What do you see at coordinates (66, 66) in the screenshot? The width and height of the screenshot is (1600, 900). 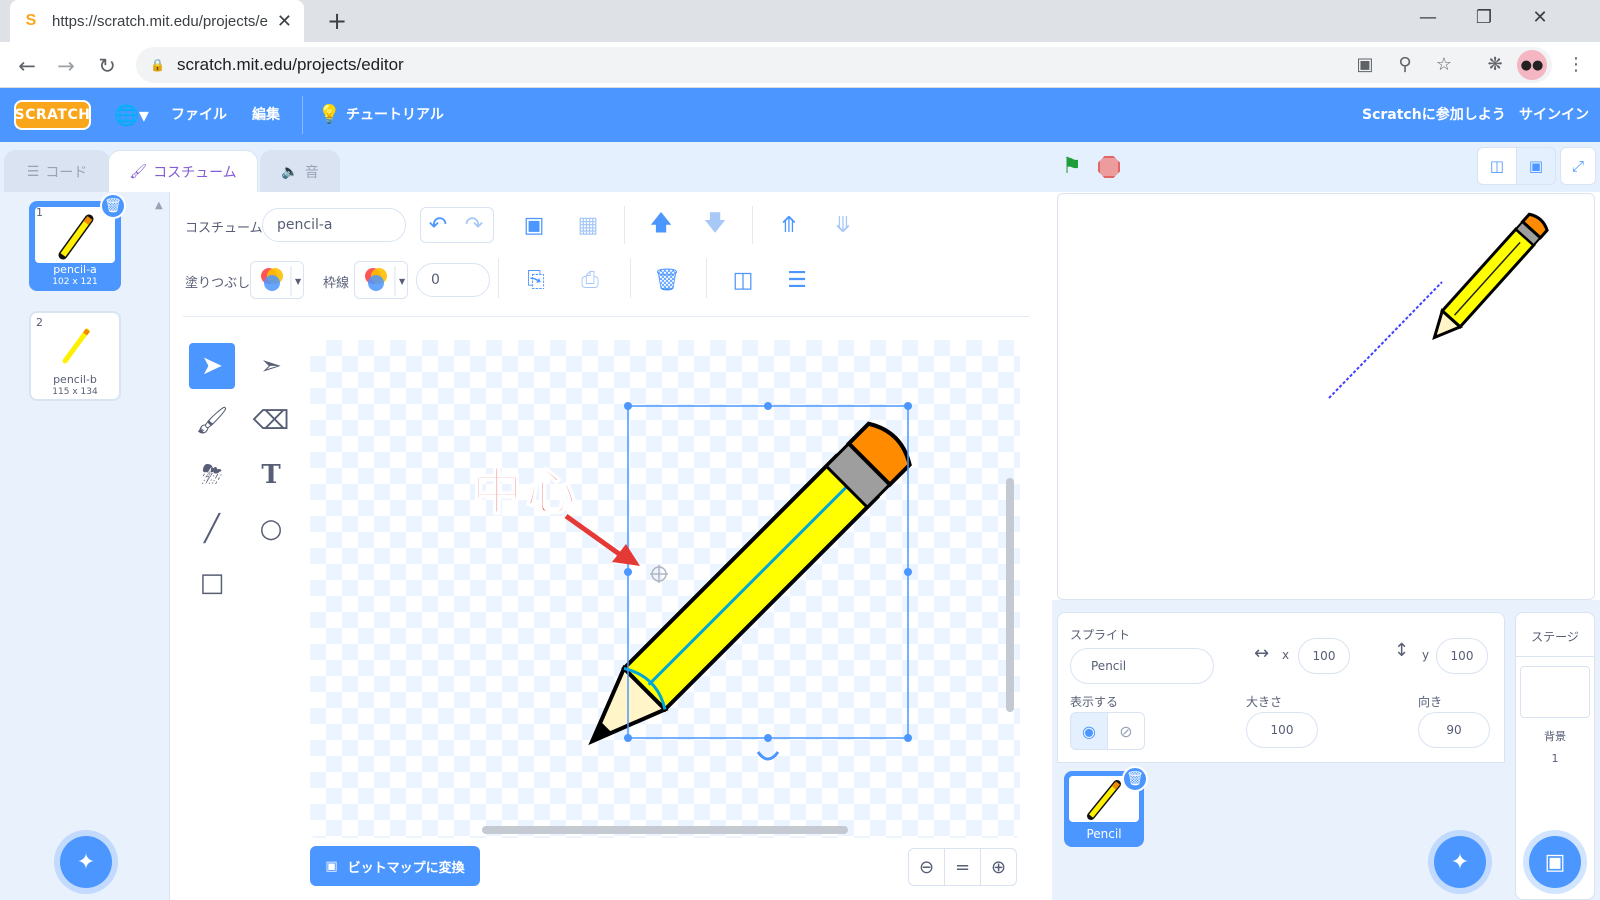 I see `forward-arrow-icon: →` at bounding box center [66, 66].